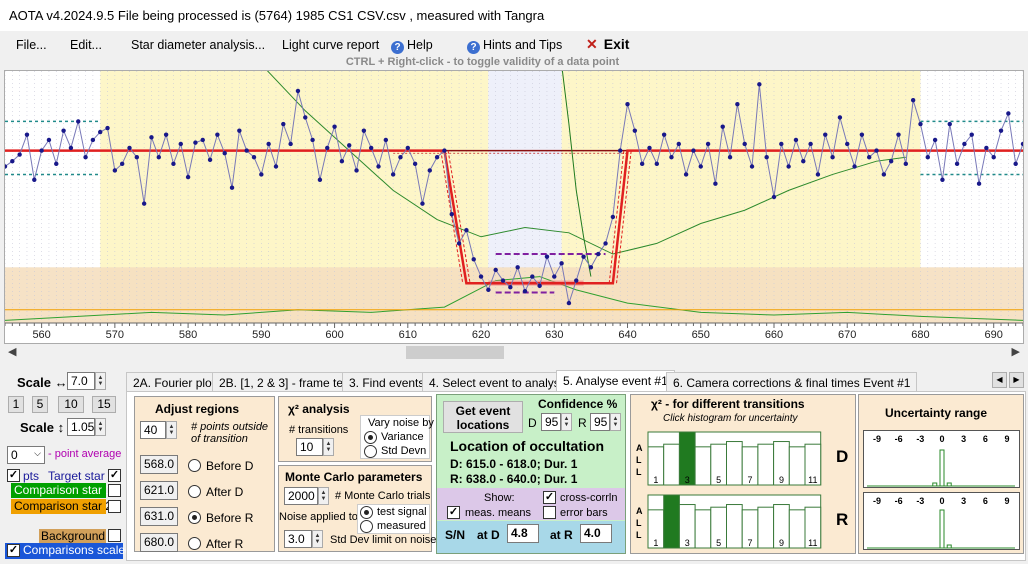 This screenshot has height=564, width=1028. I want to click on cross-corr-checkbox: ✓, so click(549, 497).